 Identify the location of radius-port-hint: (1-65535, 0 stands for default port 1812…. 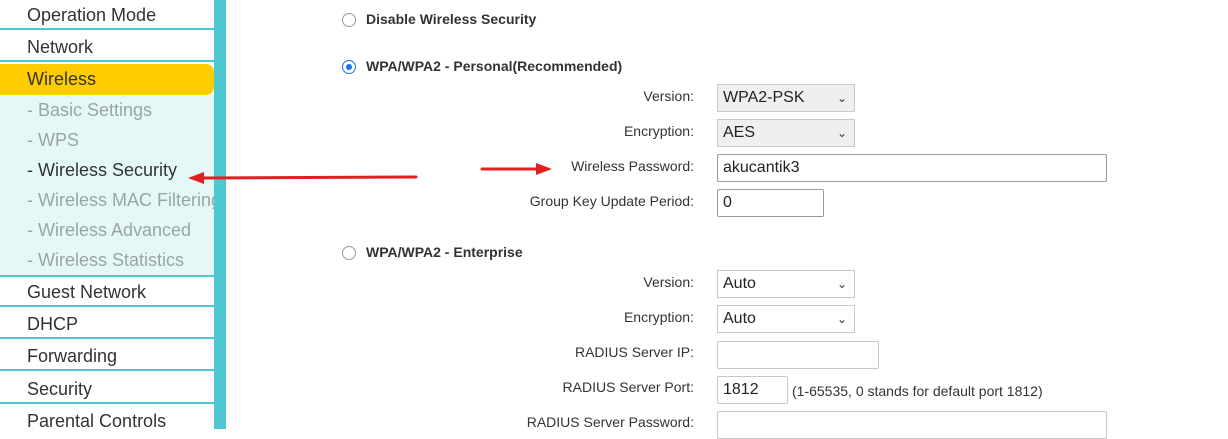
(917, 391).